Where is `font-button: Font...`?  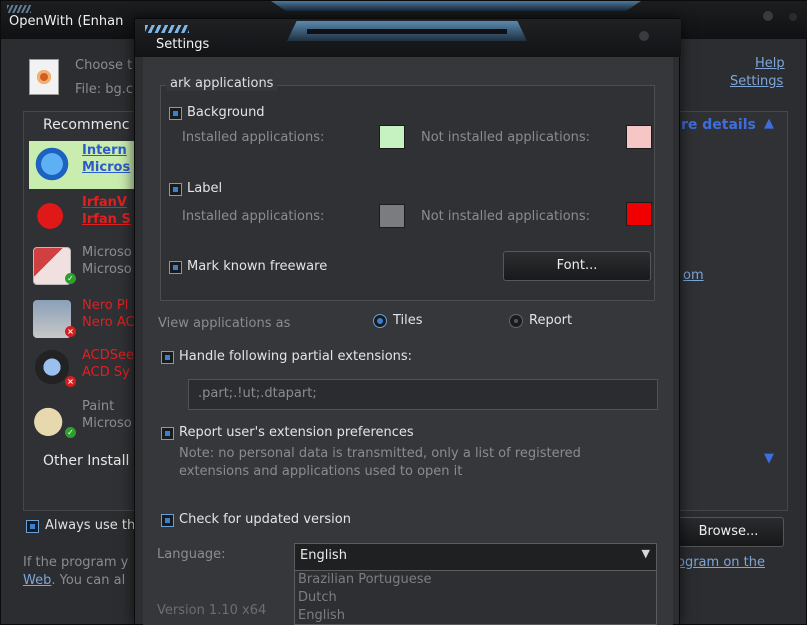
font-button: Font... is located at coordinates (577, 266).